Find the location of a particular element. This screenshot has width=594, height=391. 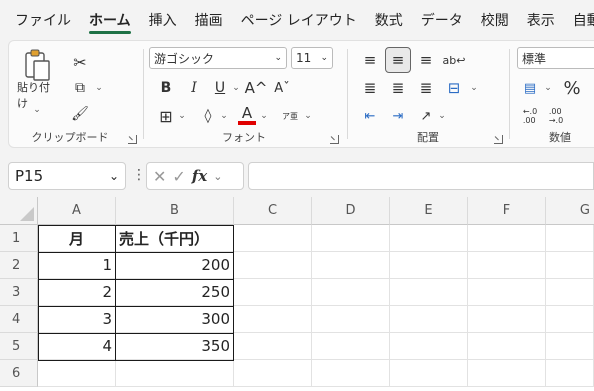

cancel-icon: ✕ is located at coordinates (159, 176).